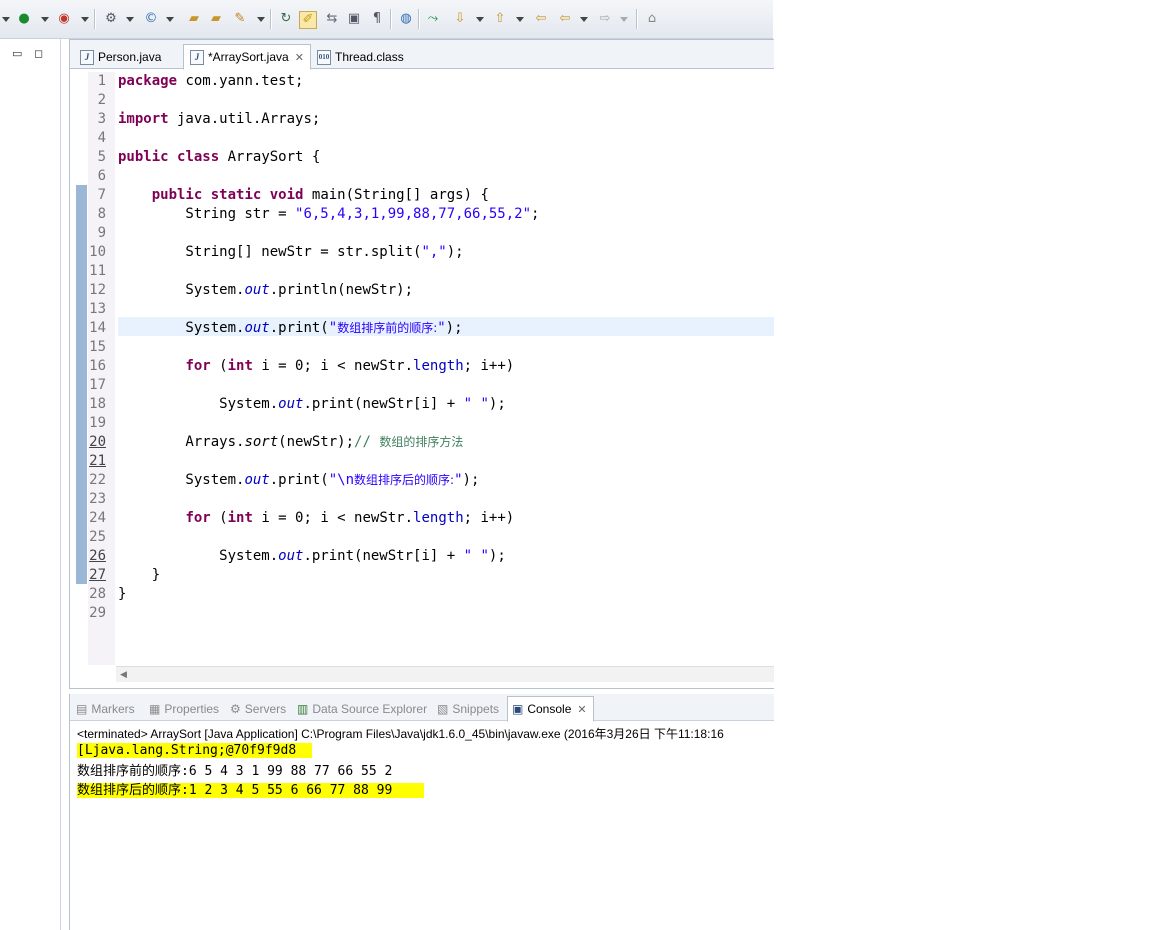 The width and height of the screenshot is (1152, 930). I want to click on tab-thread-class: 010 Thread.class, so click(357, 57).